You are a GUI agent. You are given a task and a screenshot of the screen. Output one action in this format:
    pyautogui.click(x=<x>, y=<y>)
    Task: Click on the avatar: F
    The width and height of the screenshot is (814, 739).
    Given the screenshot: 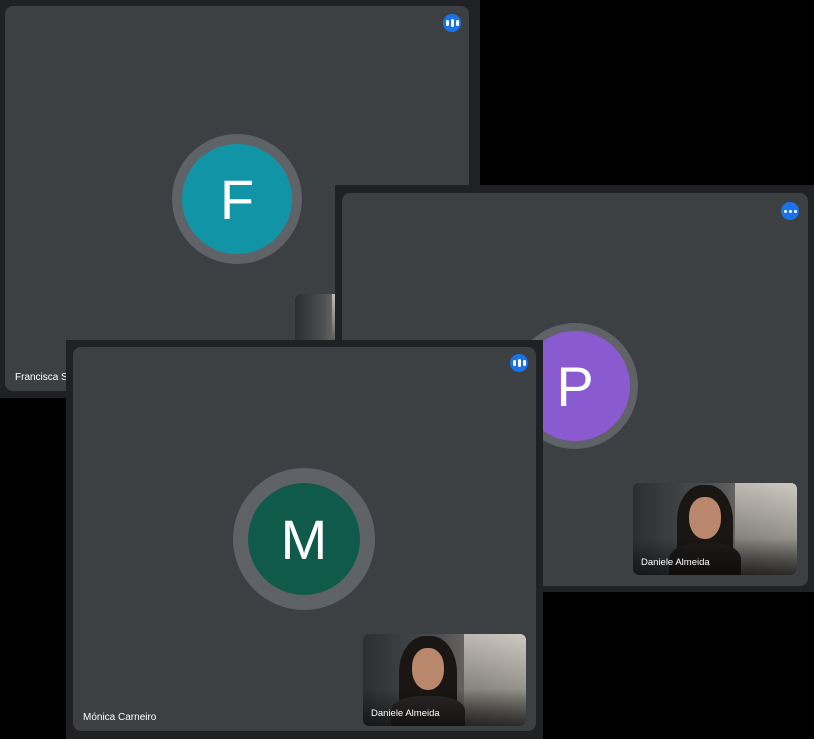 What is the action you would take?
    pyautogui.click(x=237, y=199)
    